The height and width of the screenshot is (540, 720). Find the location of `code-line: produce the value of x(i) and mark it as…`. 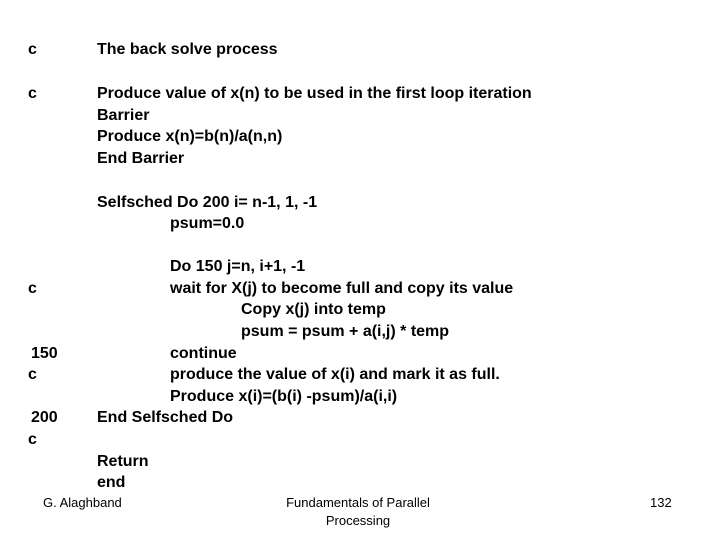

code-line: produce the value of x(i) and mark it as… is located at coordinates (335, 374).